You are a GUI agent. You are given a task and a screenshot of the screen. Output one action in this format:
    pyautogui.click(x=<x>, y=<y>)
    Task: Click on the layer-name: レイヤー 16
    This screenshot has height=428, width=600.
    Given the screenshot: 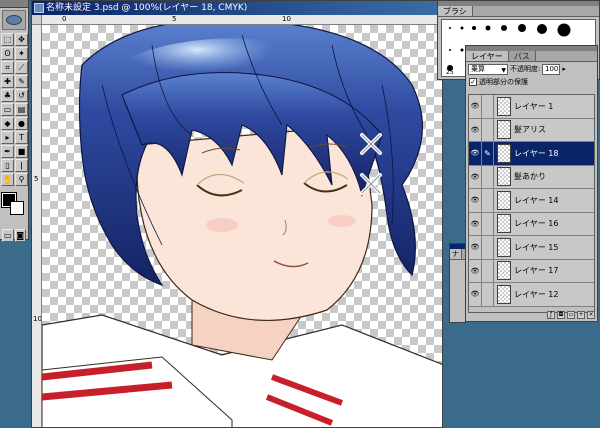 What is the action you would take?
    pyautogui.click(x=536, y=224)
    